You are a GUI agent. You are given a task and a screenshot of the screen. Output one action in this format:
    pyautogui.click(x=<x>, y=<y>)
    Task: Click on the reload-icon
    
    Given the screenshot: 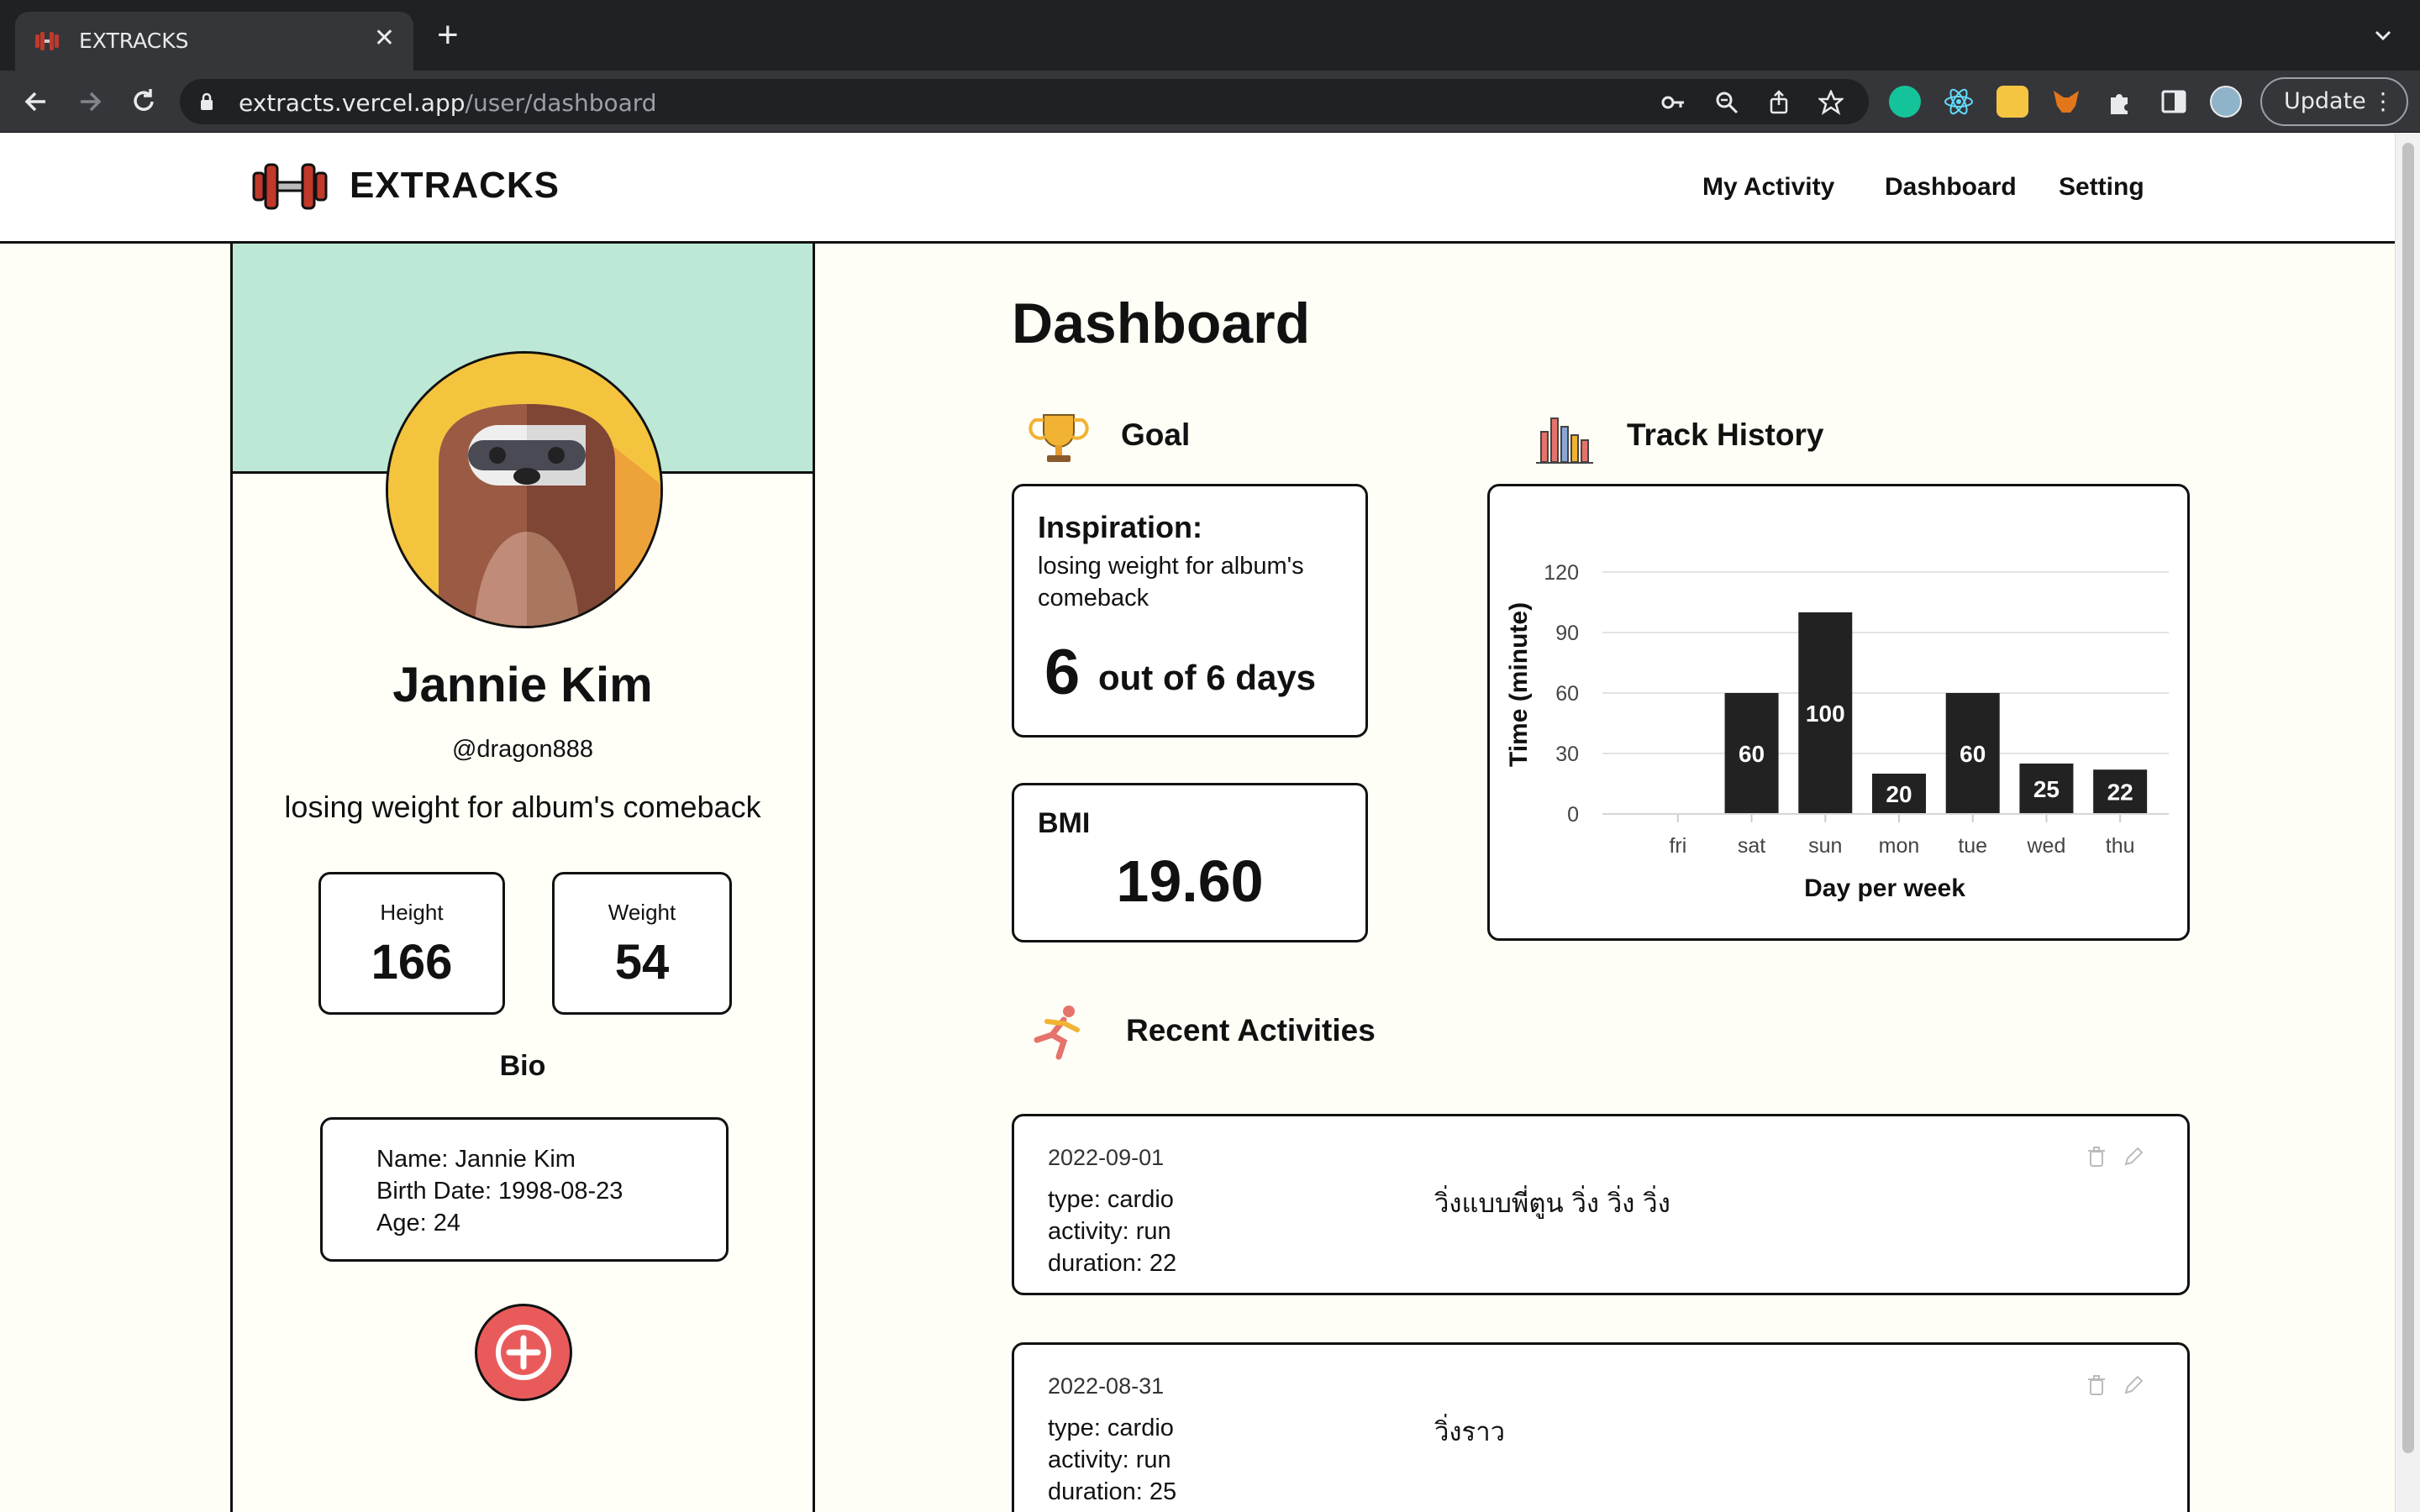 What is the action you would take?
    pyautogui.click(x=144, y=102)
    